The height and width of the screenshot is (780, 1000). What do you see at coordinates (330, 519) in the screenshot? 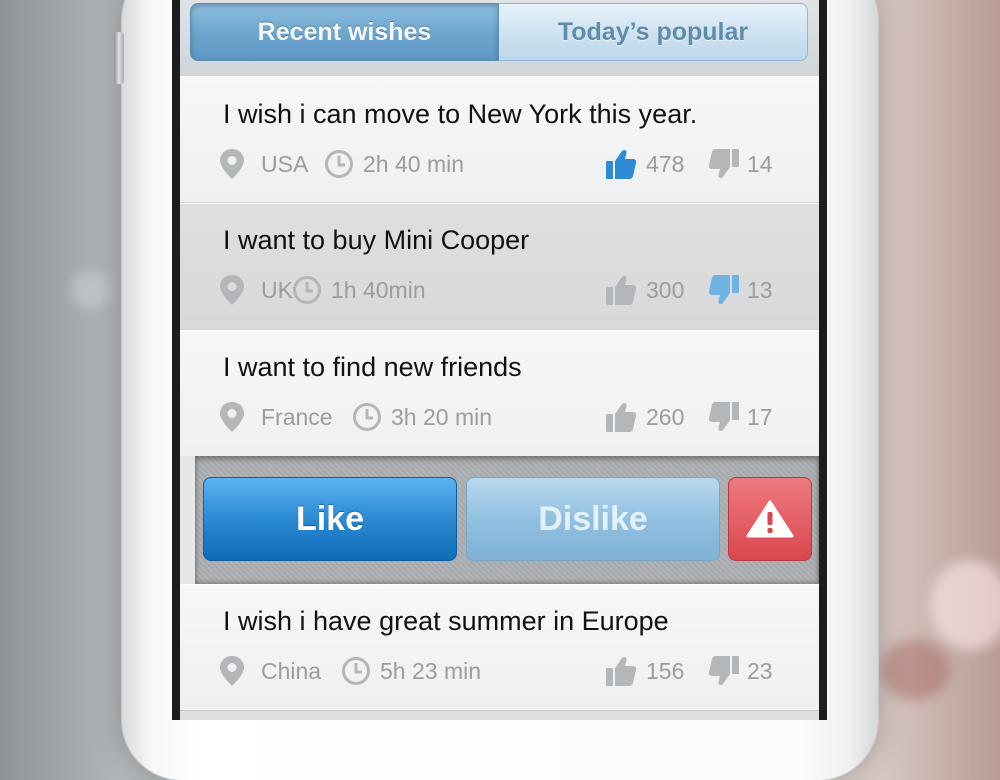
I see `like-button: Like` at bounding box center [330, 519].